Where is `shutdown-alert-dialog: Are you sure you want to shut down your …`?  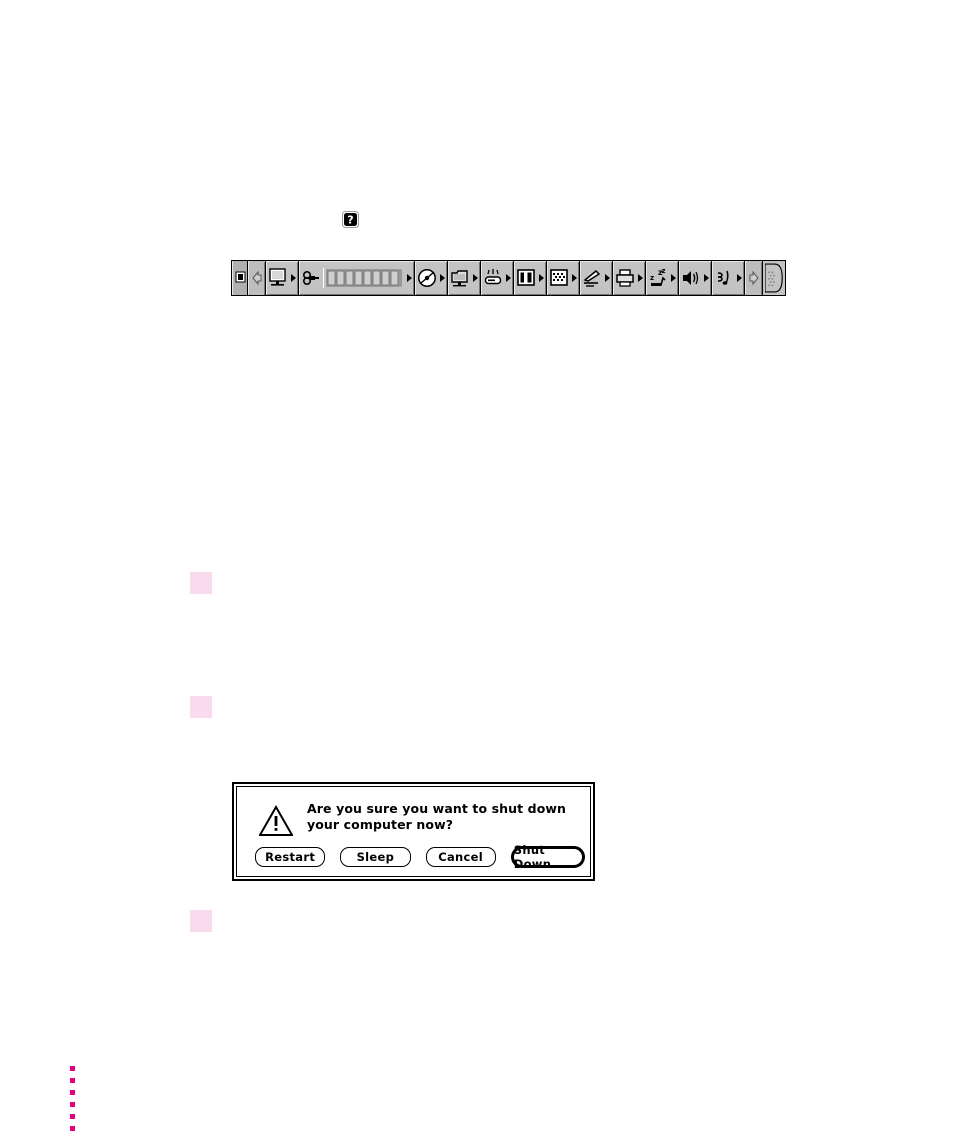
shutdown-alert-dialog: Are you sure you want to shut down your … is located at coordinates (413, 831).